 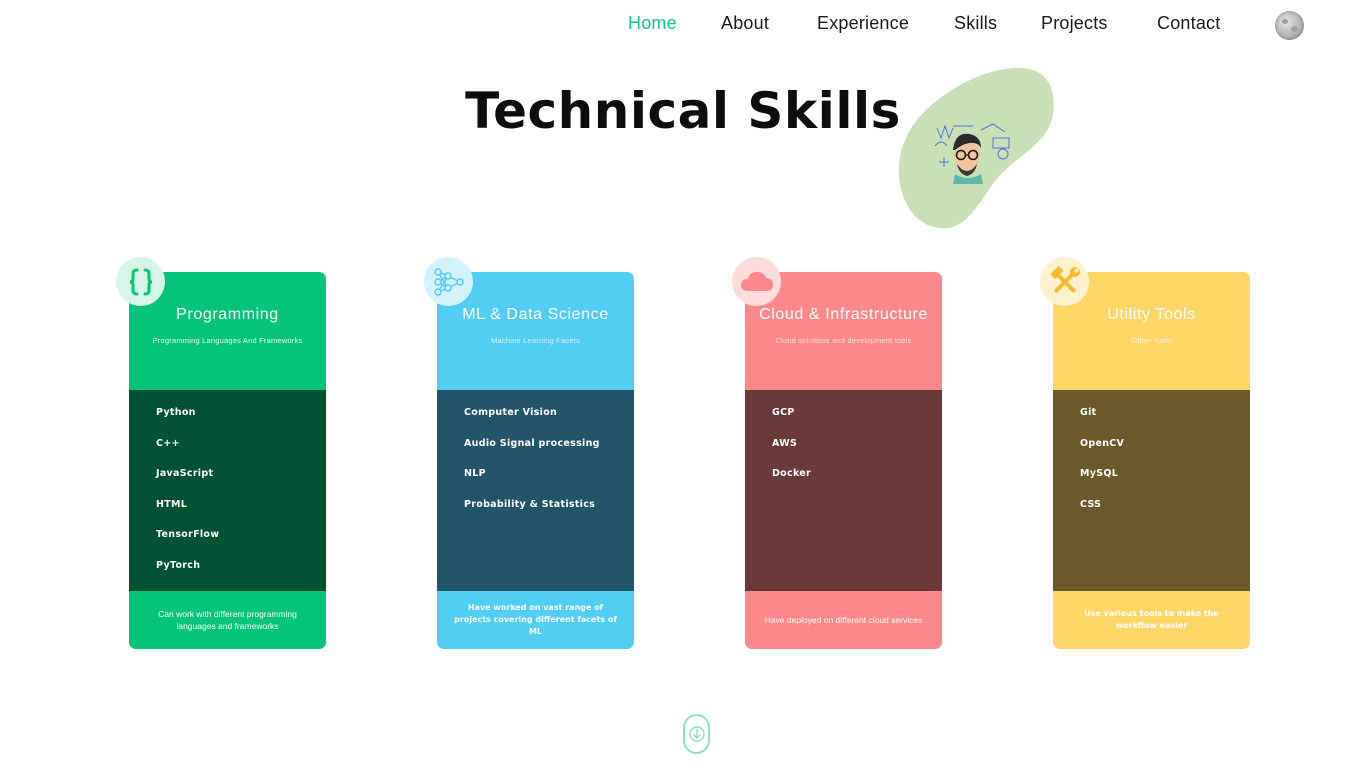 What do you see at coordinates (535, 340) in the screenshot?
I see `card-subtitle: Machine Learning Facets` at bounding box center [535, 340].